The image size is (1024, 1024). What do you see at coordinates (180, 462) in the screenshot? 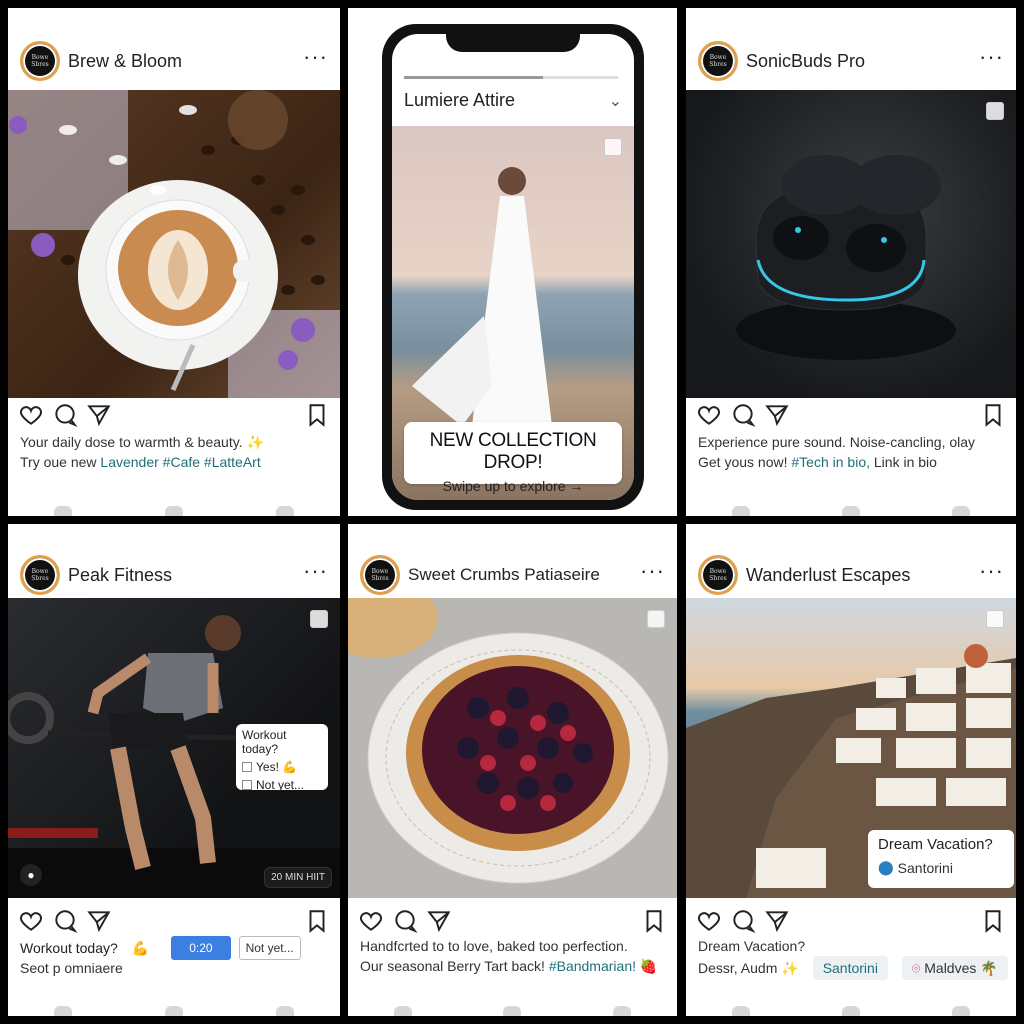
I see `hashtags: Lavender #Cafe #LatteArt` at bounding box center [180, 462].